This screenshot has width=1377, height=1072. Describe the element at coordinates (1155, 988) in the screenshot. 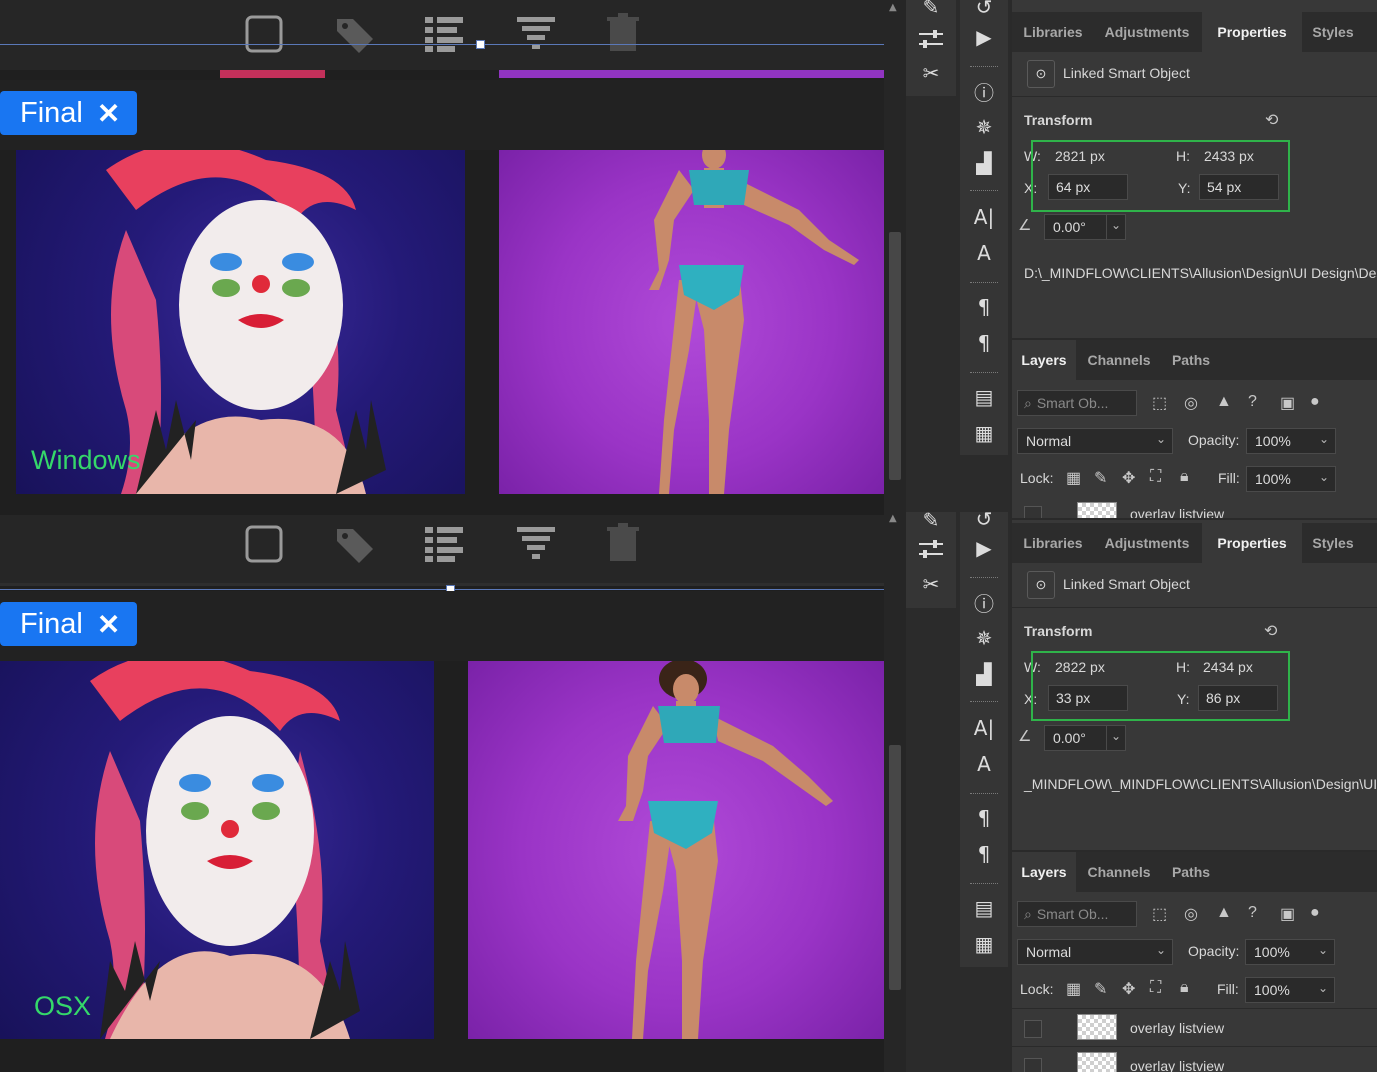

I see `lock-artboard-icon: ⛶` at that location.